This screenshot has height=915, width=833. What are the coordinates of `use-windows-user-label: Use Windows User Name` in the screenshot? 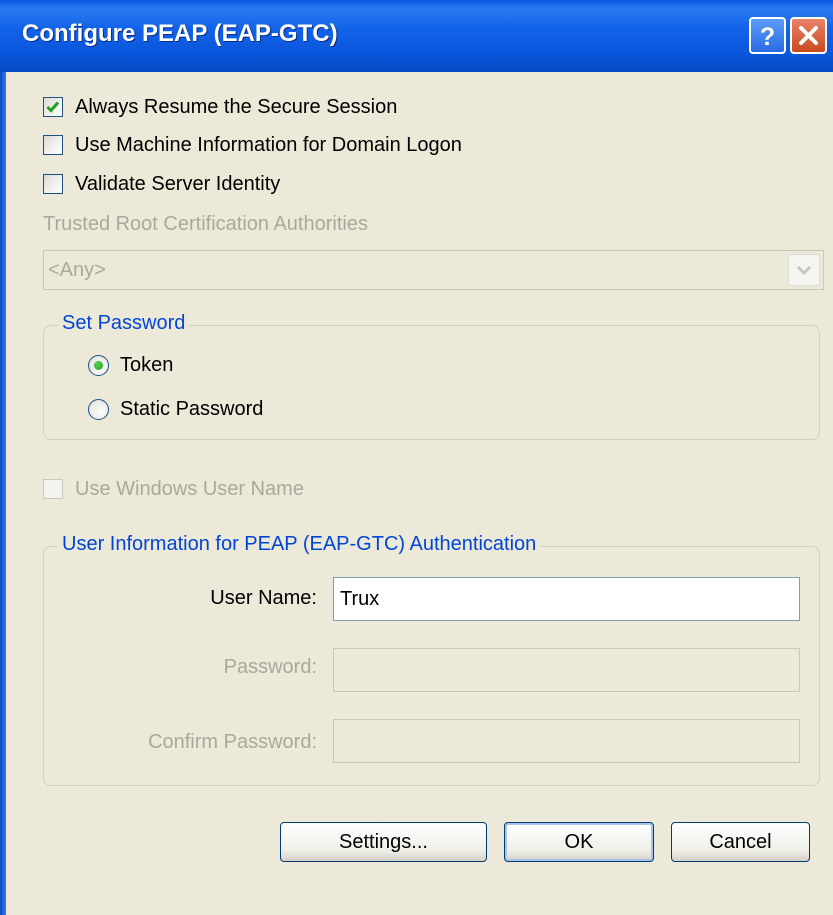 It's located at (189, 489).